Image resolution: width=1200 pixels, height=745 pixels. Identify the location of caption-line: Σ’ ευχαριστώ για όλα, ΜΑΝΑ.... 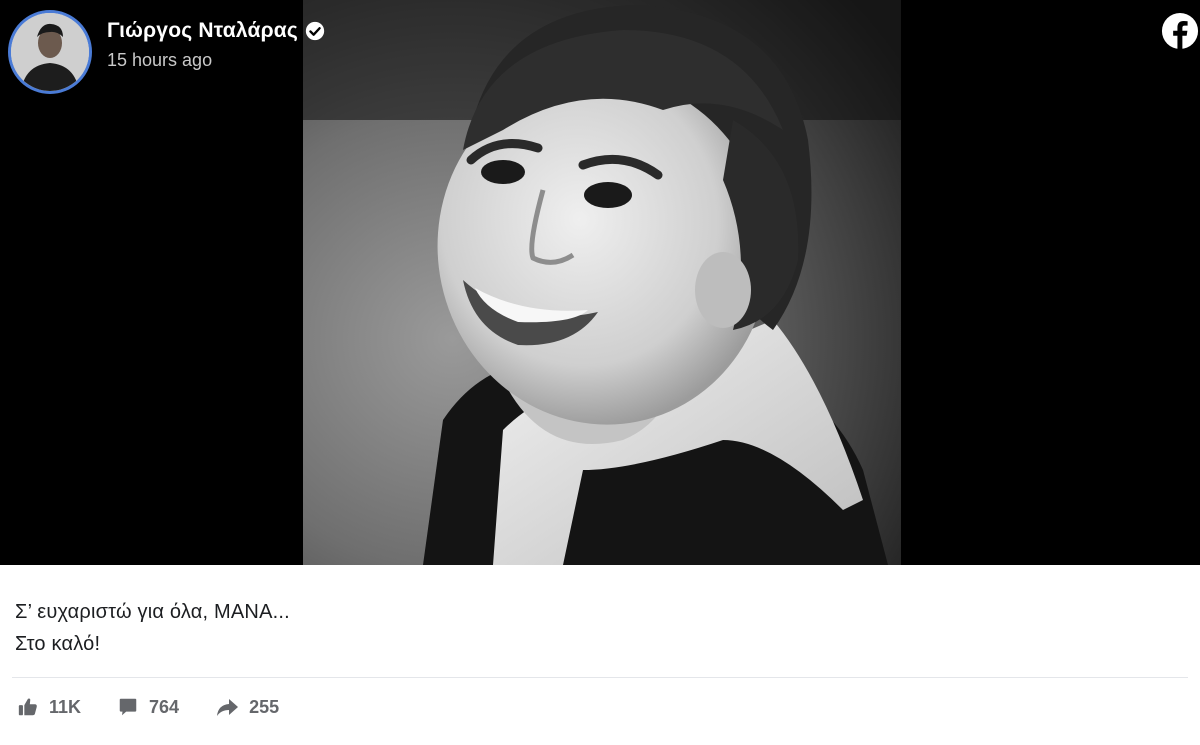
(152, 612).